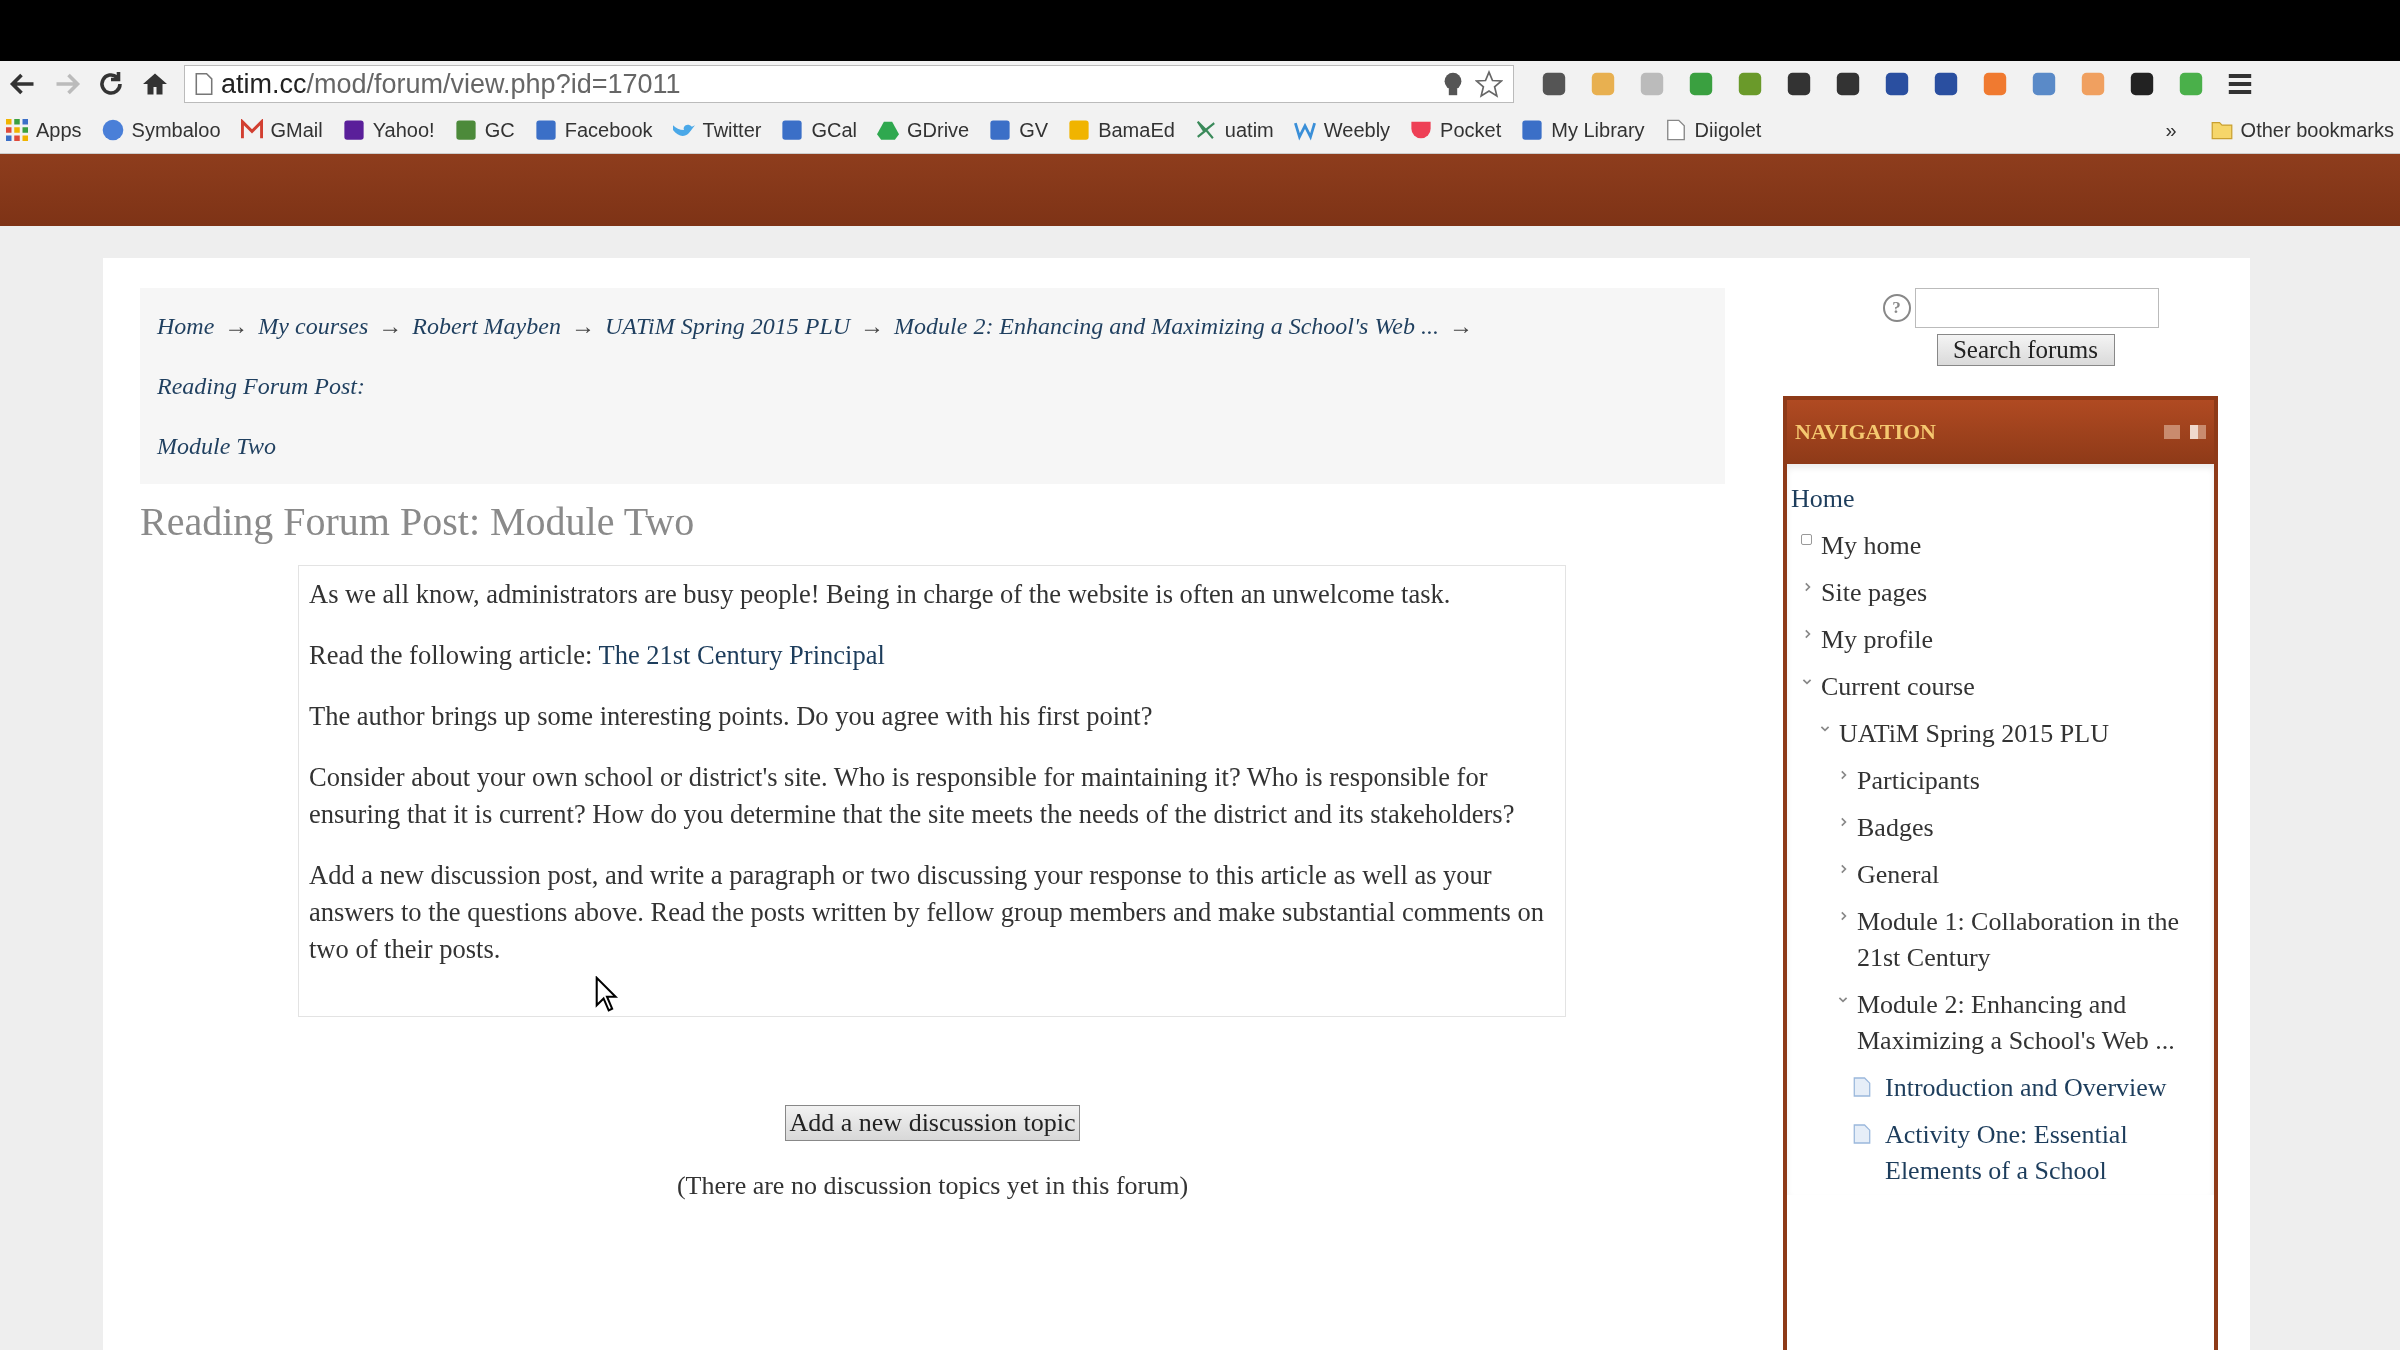 The image size is (2400, 1350). I want to click on bookmark: Facebook, so click(593, 130).